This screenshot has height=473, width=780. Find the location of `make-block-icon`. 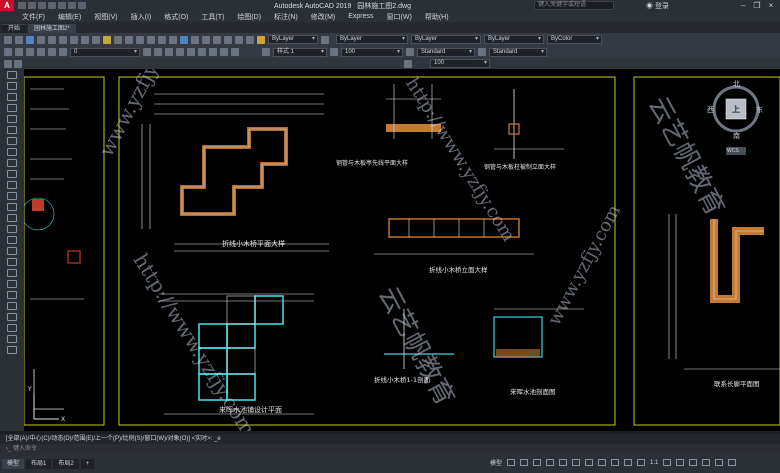

make-block-icon is located at coordinates (12, 207).